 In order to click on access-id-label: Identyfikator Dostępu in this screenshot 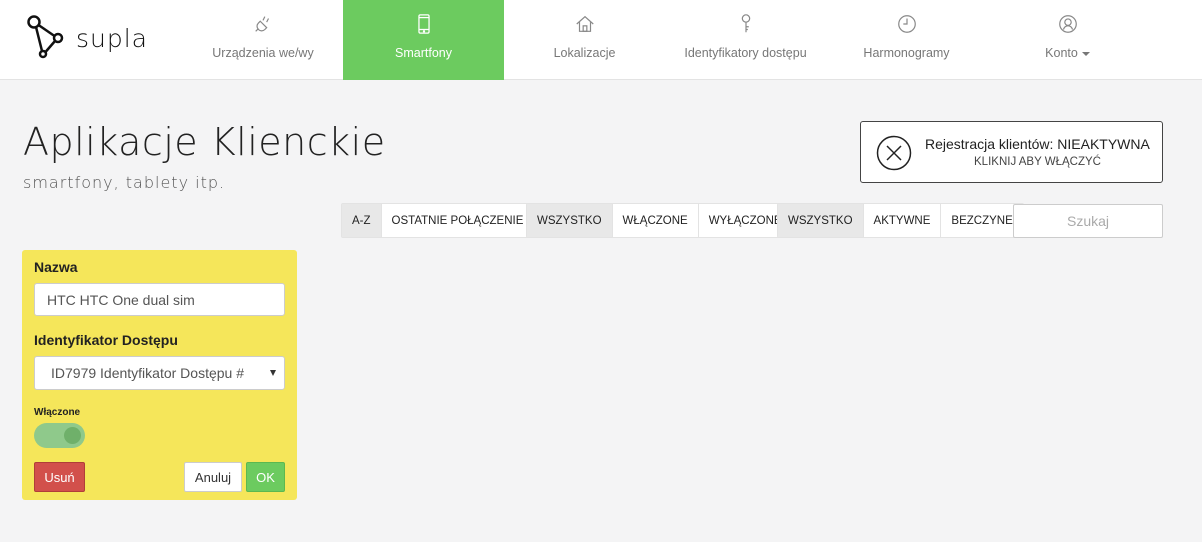, I will do `click(106, 340)`.